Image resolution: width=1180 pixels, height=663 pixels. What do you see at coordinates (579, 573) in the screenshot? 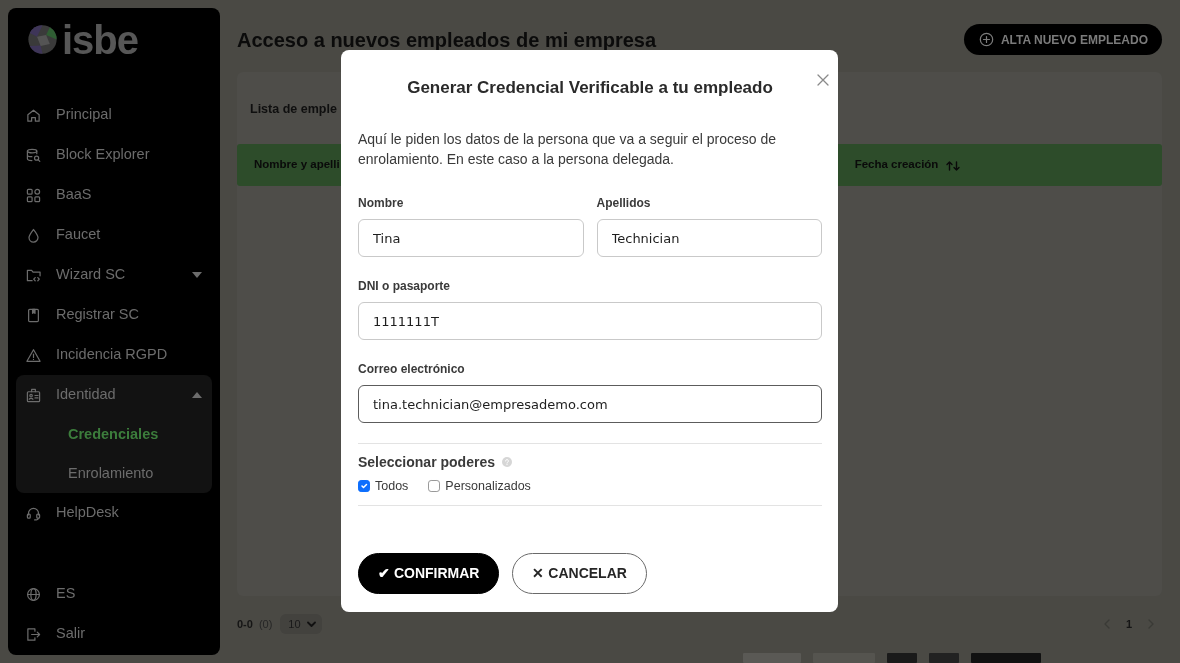
I see `cancel-button: ✕ CANCELAR` at bounding box center [579, 573].